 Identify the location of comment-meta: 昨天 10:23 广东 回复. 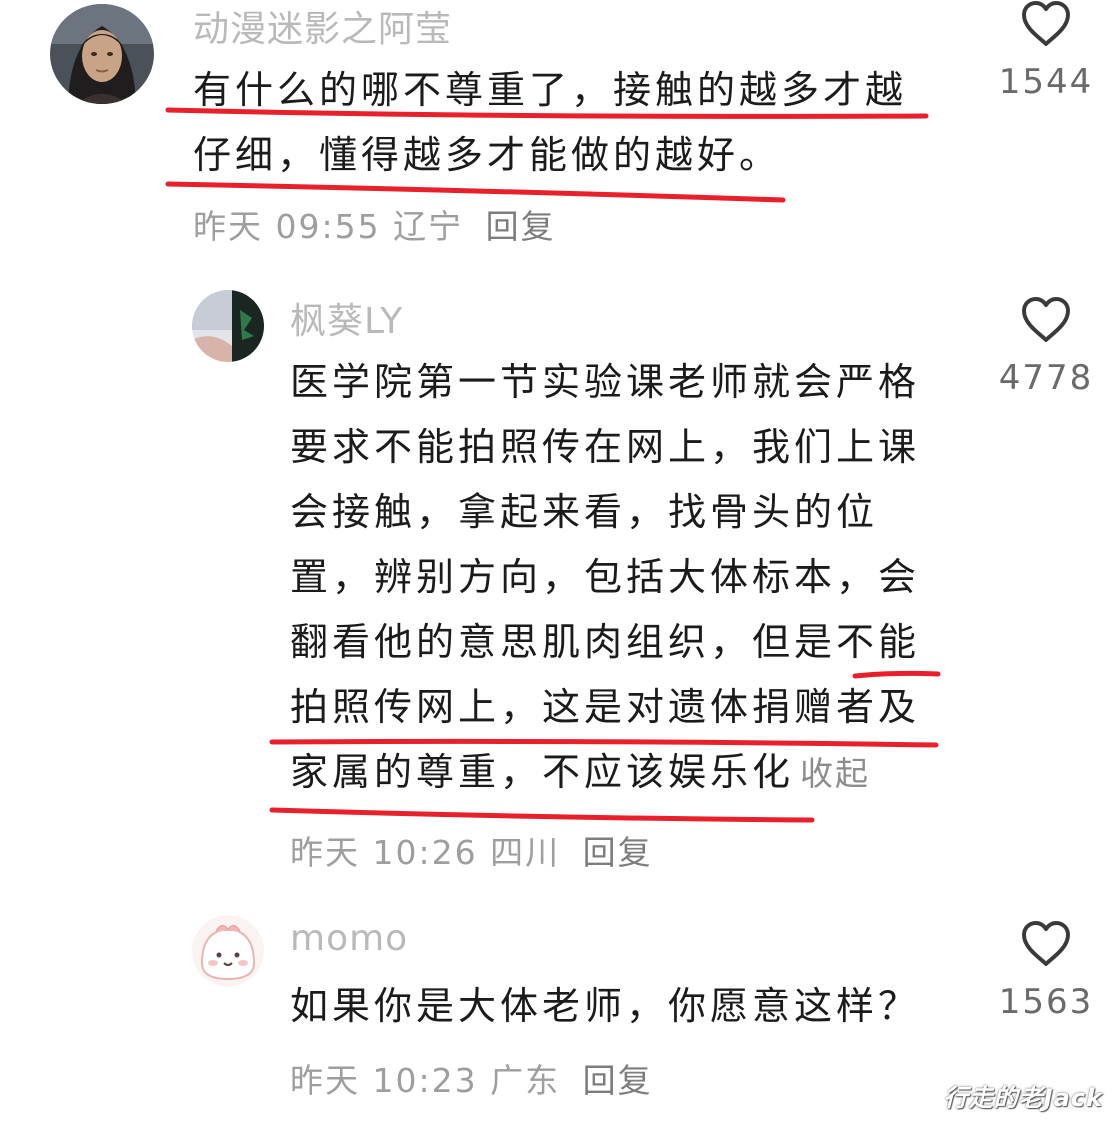
(471, 1078).